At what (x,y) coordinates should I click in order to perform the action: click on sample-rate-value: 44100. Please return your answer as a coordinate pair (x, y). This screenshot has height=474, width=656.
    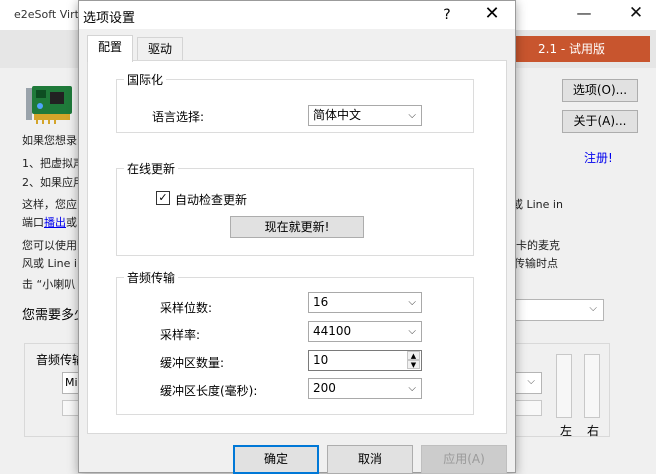
    Looking at the image, I should click on (332, 331).